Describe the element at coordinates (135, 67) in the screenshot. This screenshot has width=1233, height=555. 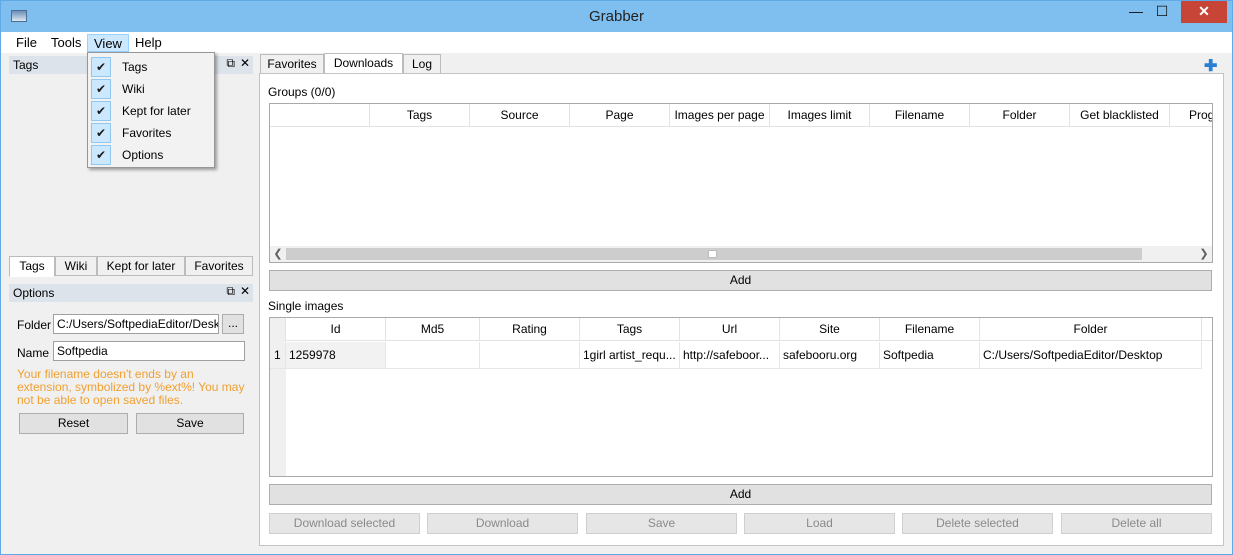
I see `view-menu-label: Tags` at that location.